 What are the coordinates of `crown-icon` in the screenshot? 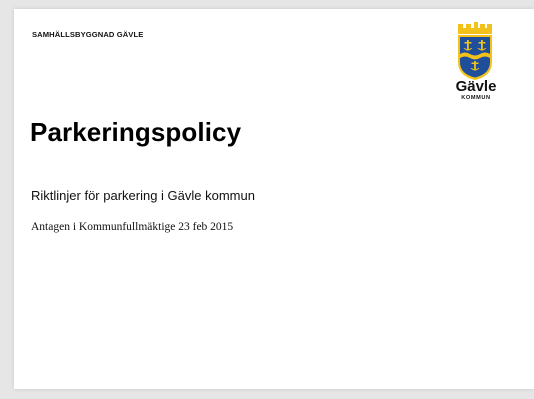 It's located at (475, 28).